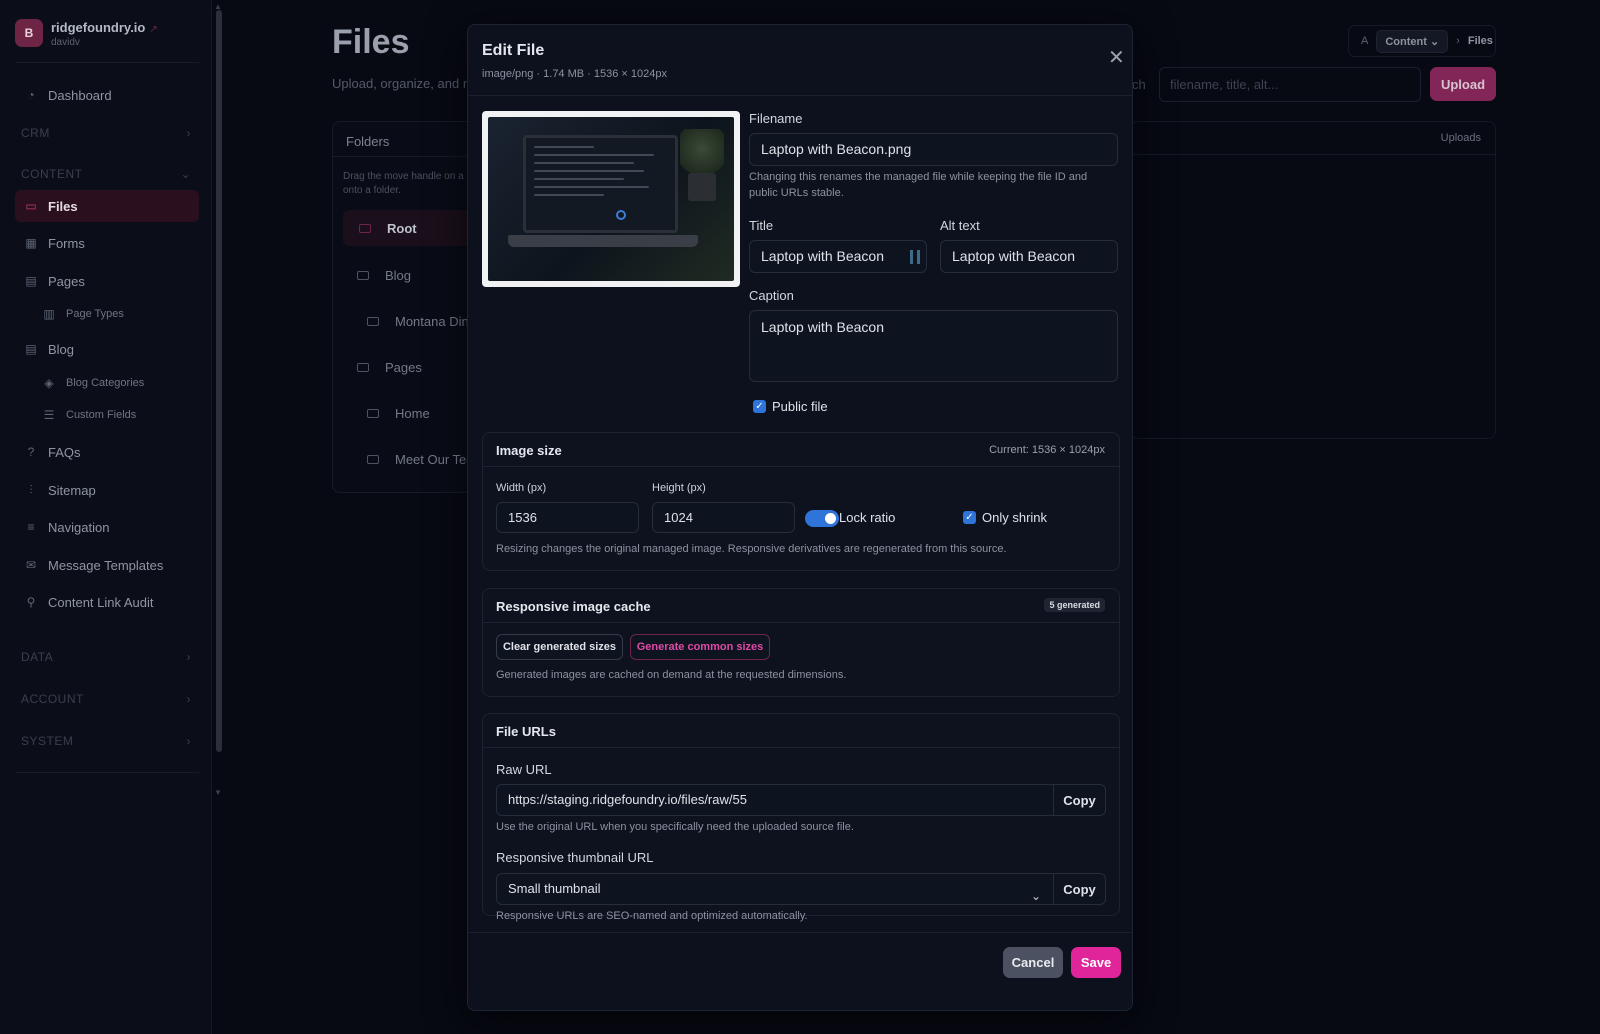  Describe the element at coordinates (107, 565) in the screenshot. I see `sidebar-item-message-templates: ✉ Message Templates` at that location.